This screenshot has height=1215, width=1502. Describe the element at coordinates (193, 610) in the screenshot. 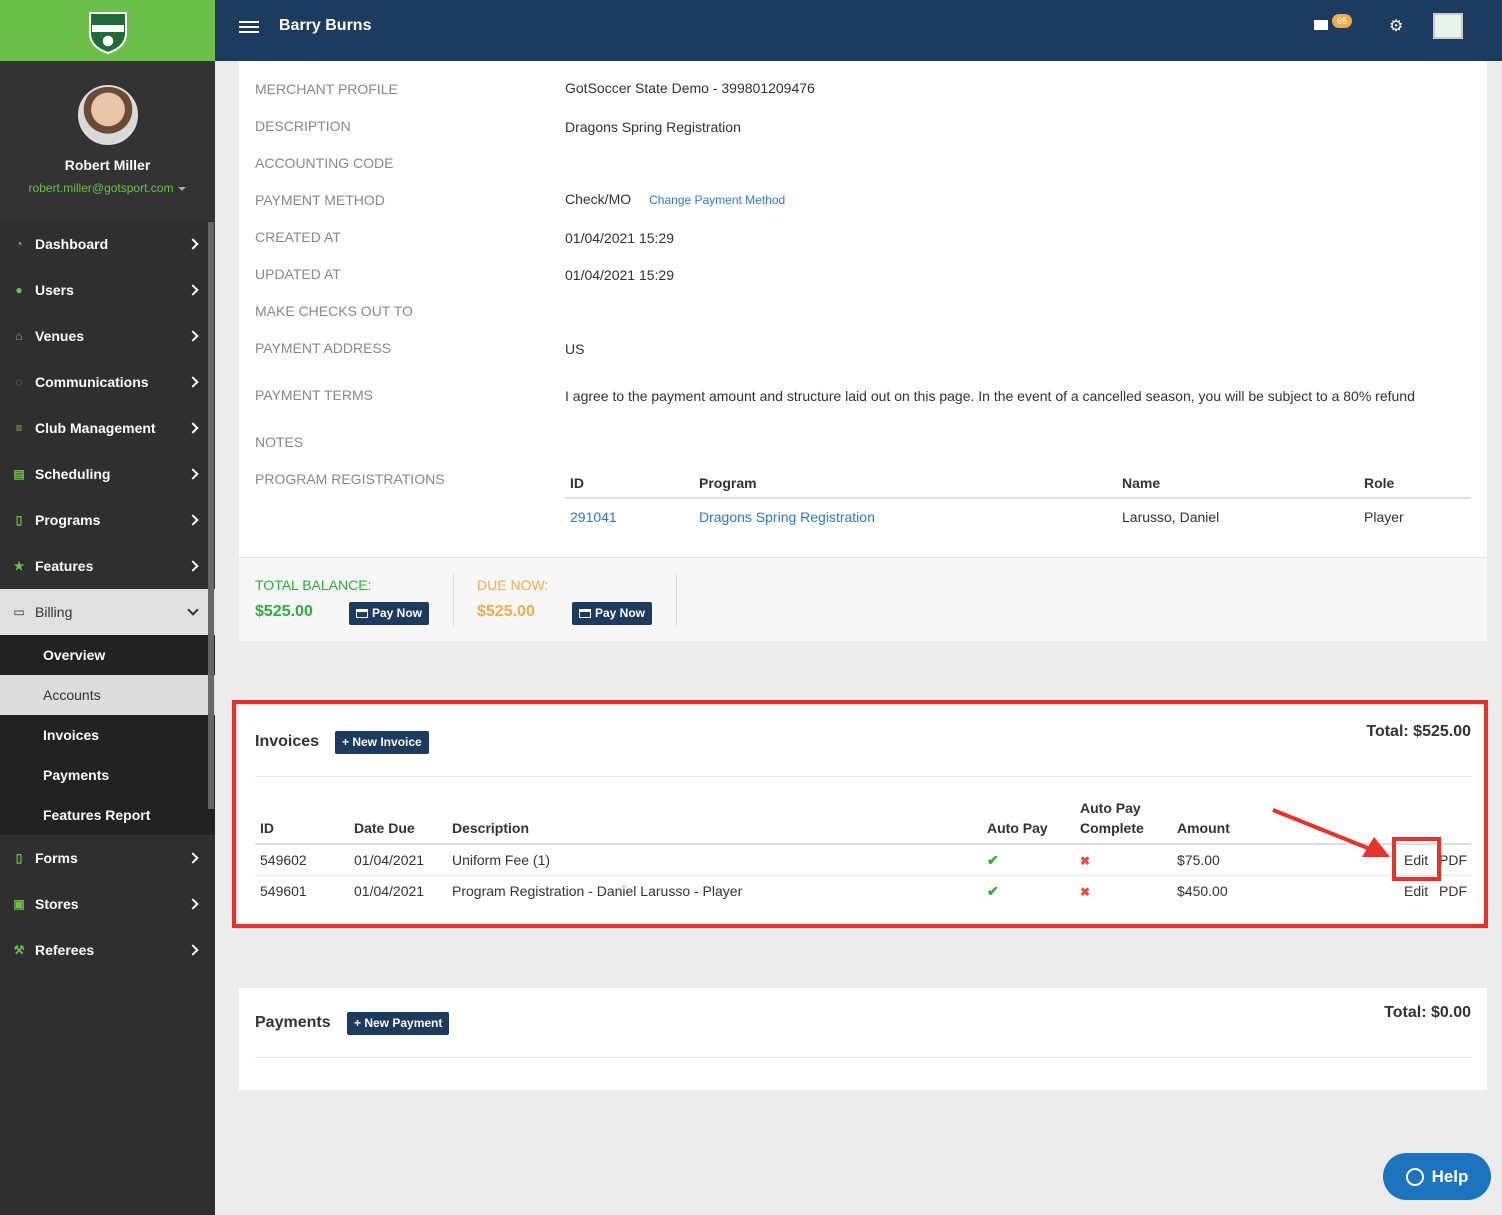

I see `chevron-down-icon` at that location.